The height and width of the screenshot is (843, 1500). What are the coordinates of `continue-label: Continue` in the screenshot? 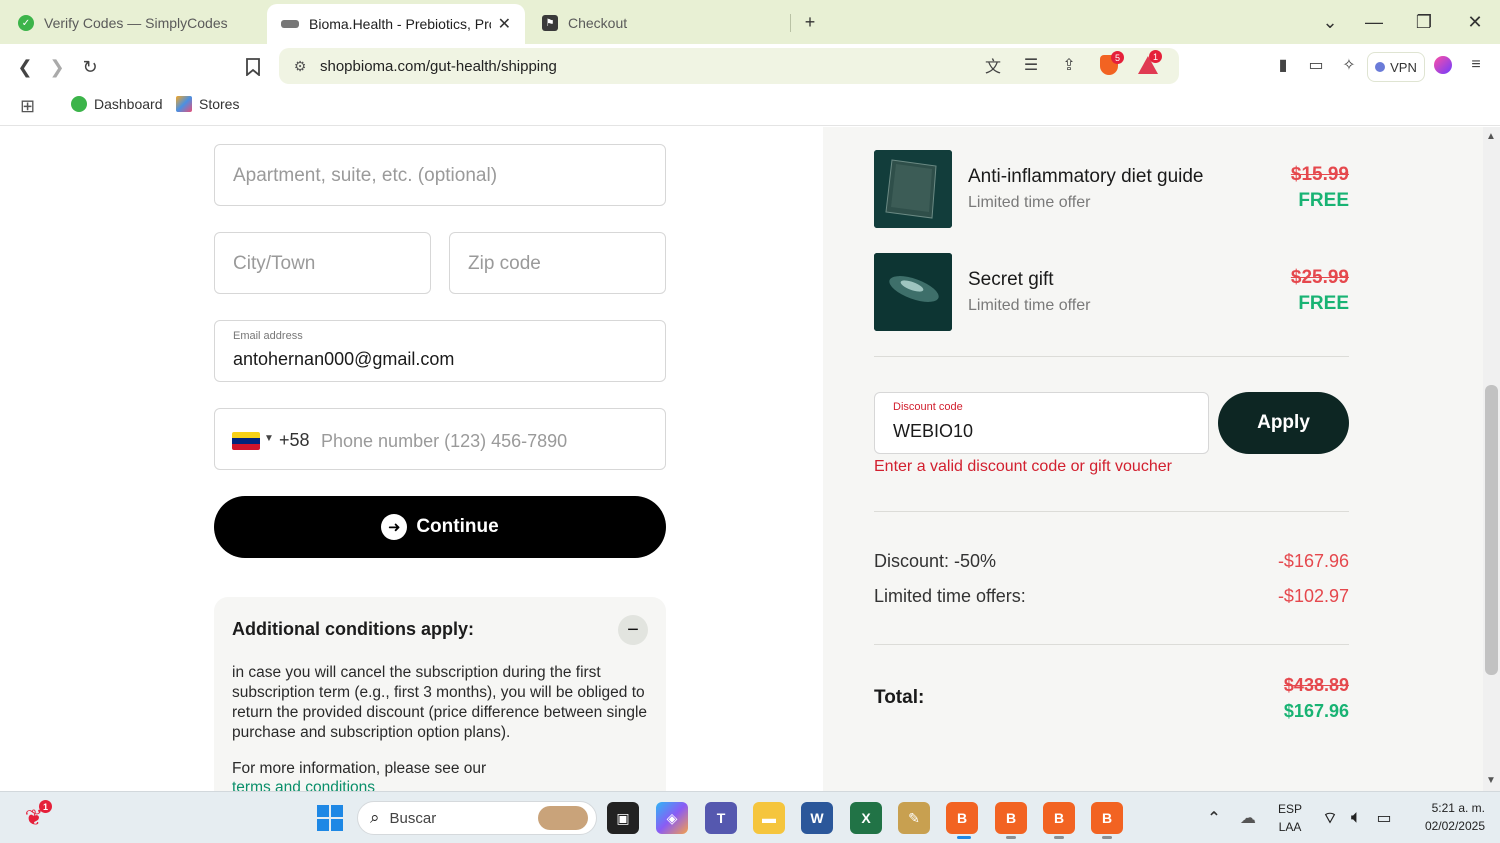 It's located at (457, 526).